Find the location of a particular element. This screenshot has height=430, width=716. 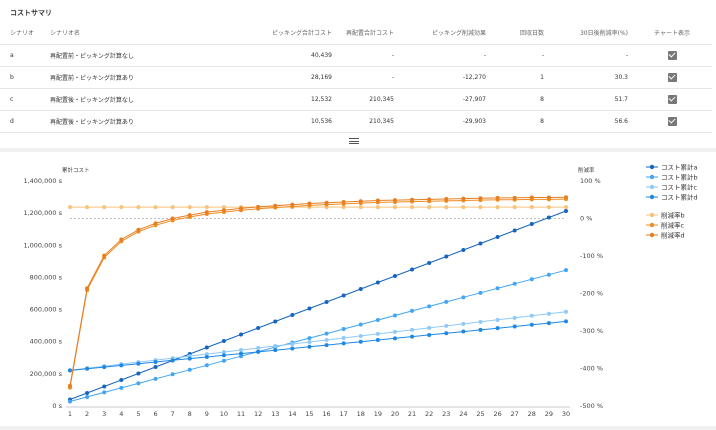

legend-marker-削減率b is located at coordinates (652, 215).